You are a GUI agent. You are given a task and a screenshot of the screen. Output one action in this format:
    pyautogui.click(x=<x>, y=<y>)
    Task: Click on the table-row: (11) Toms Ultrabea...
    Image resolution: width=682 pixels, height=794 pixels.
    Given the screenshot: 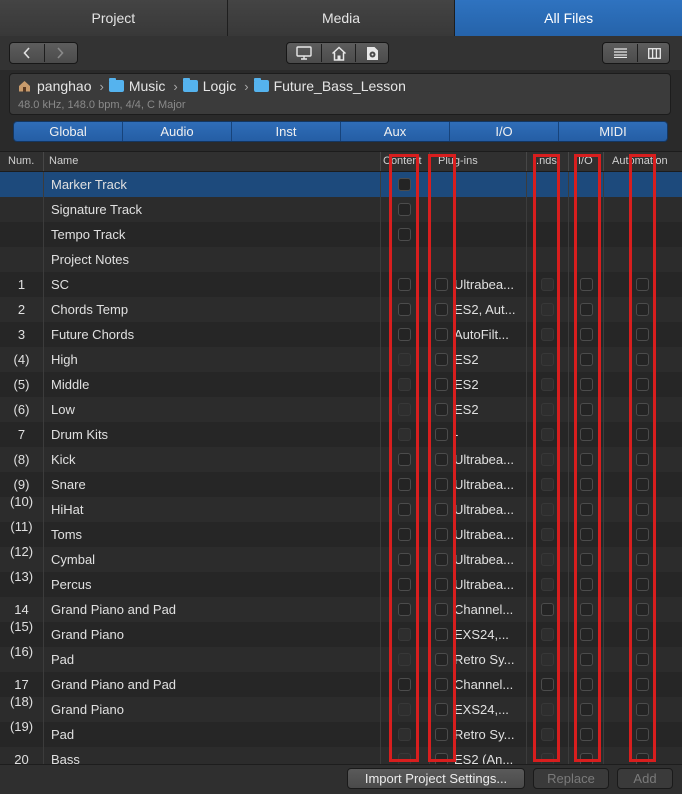 What is the action you would take?
    pyautogui.click(x=341, y=533)
    